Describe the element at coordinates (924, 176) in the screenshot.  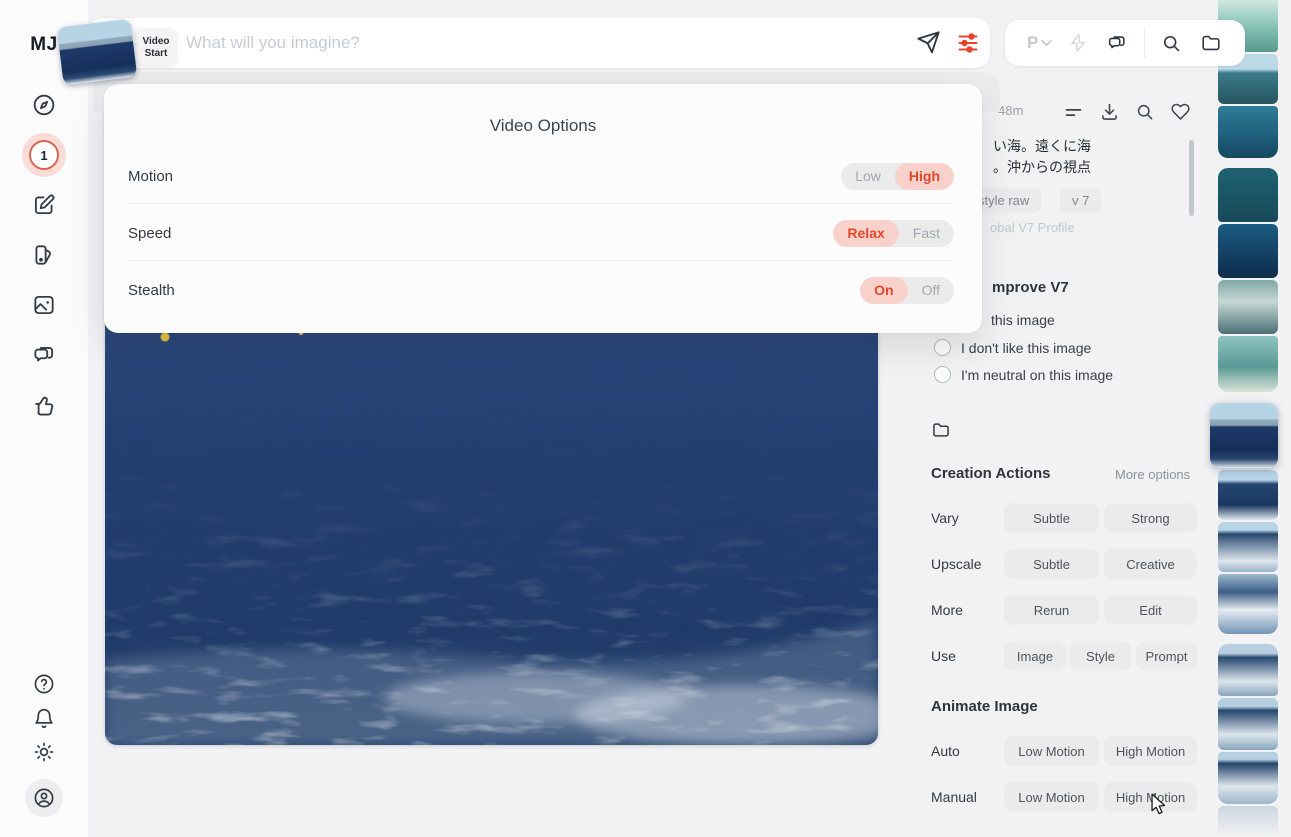
I see `motion-option-high: High` at that location.